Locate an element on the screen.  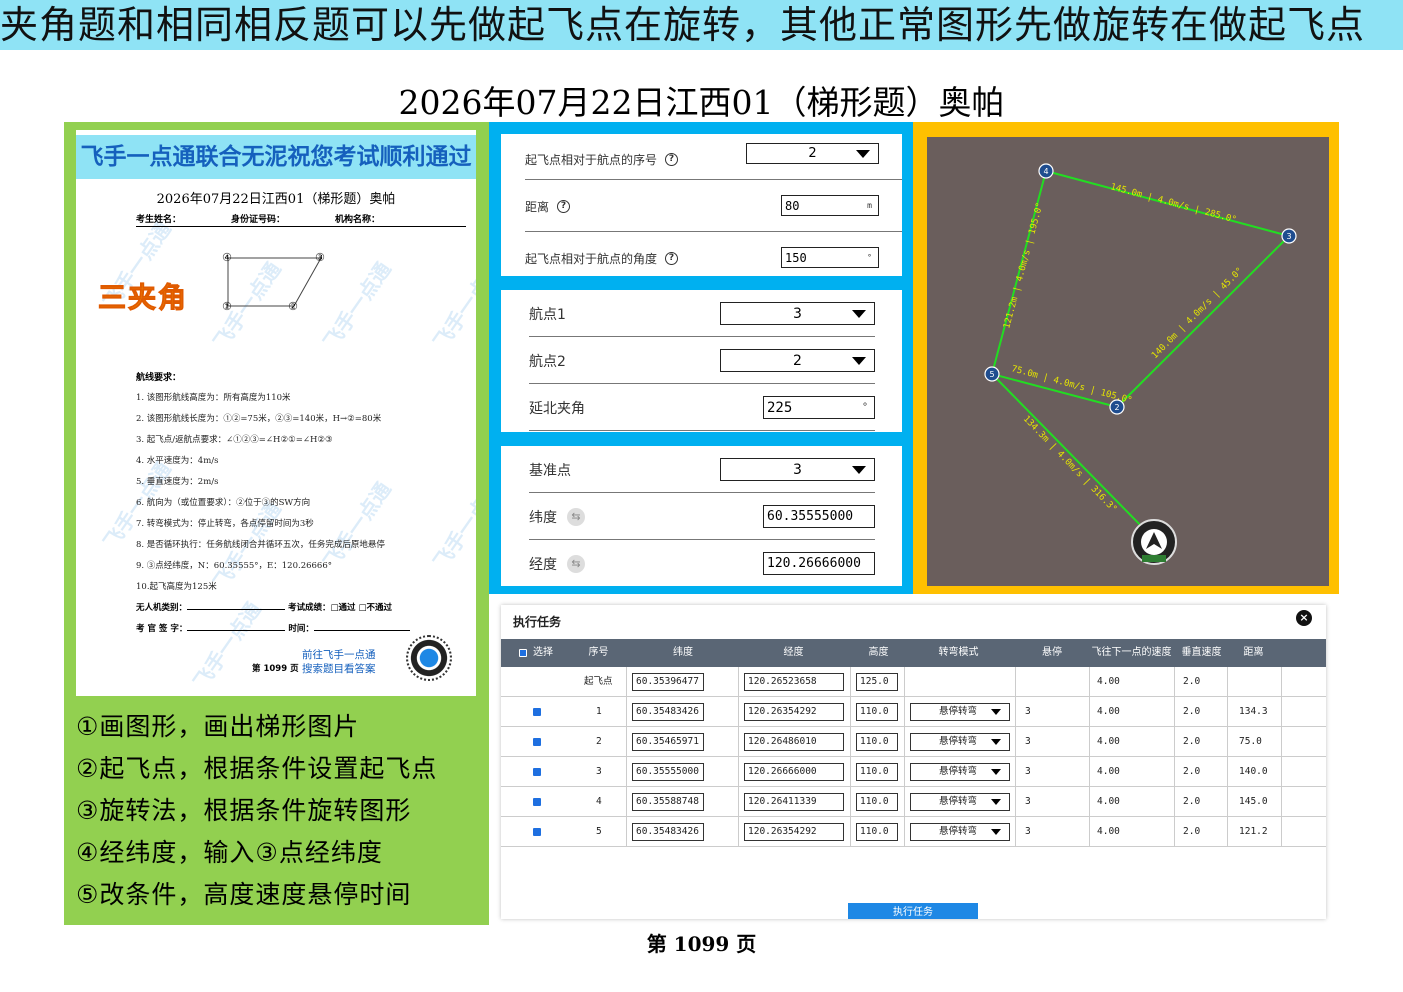
dist-cell: 134.3 is located at coordinates (1253, 711).